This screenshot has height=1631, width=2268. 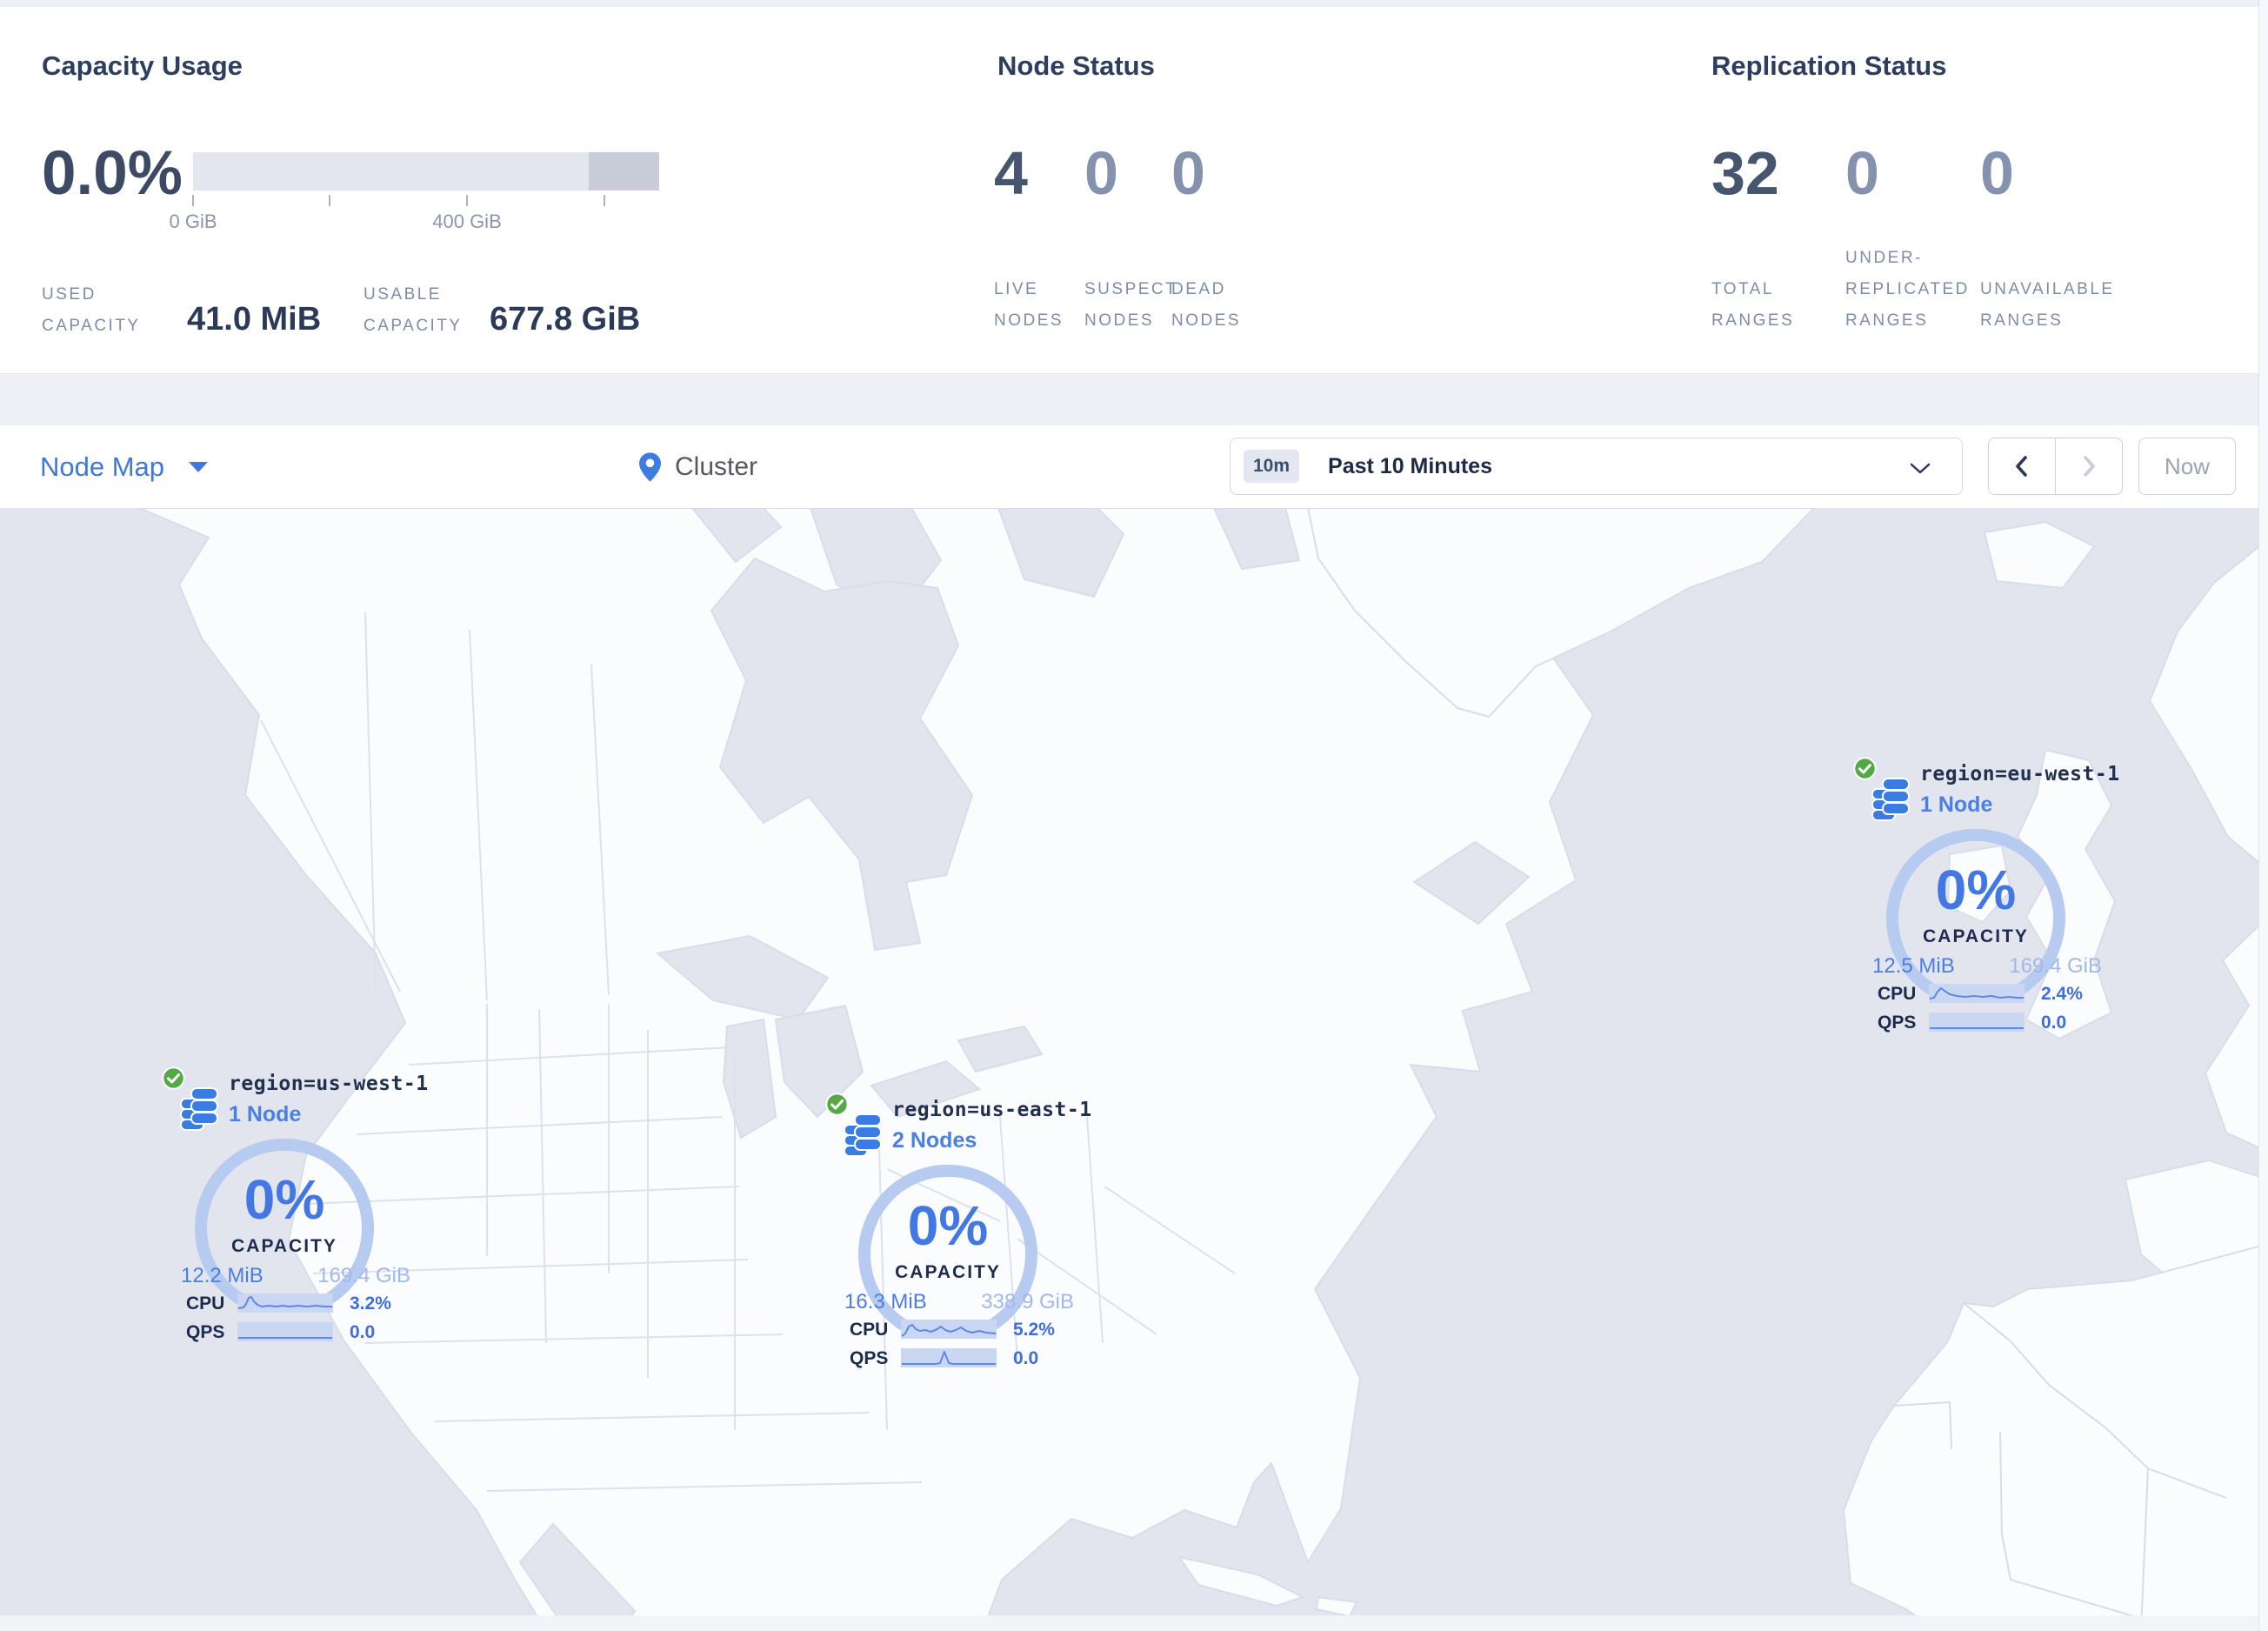 I want to click on usable-capacity-value: 677.8 GiB, so click(x=565, y=319).